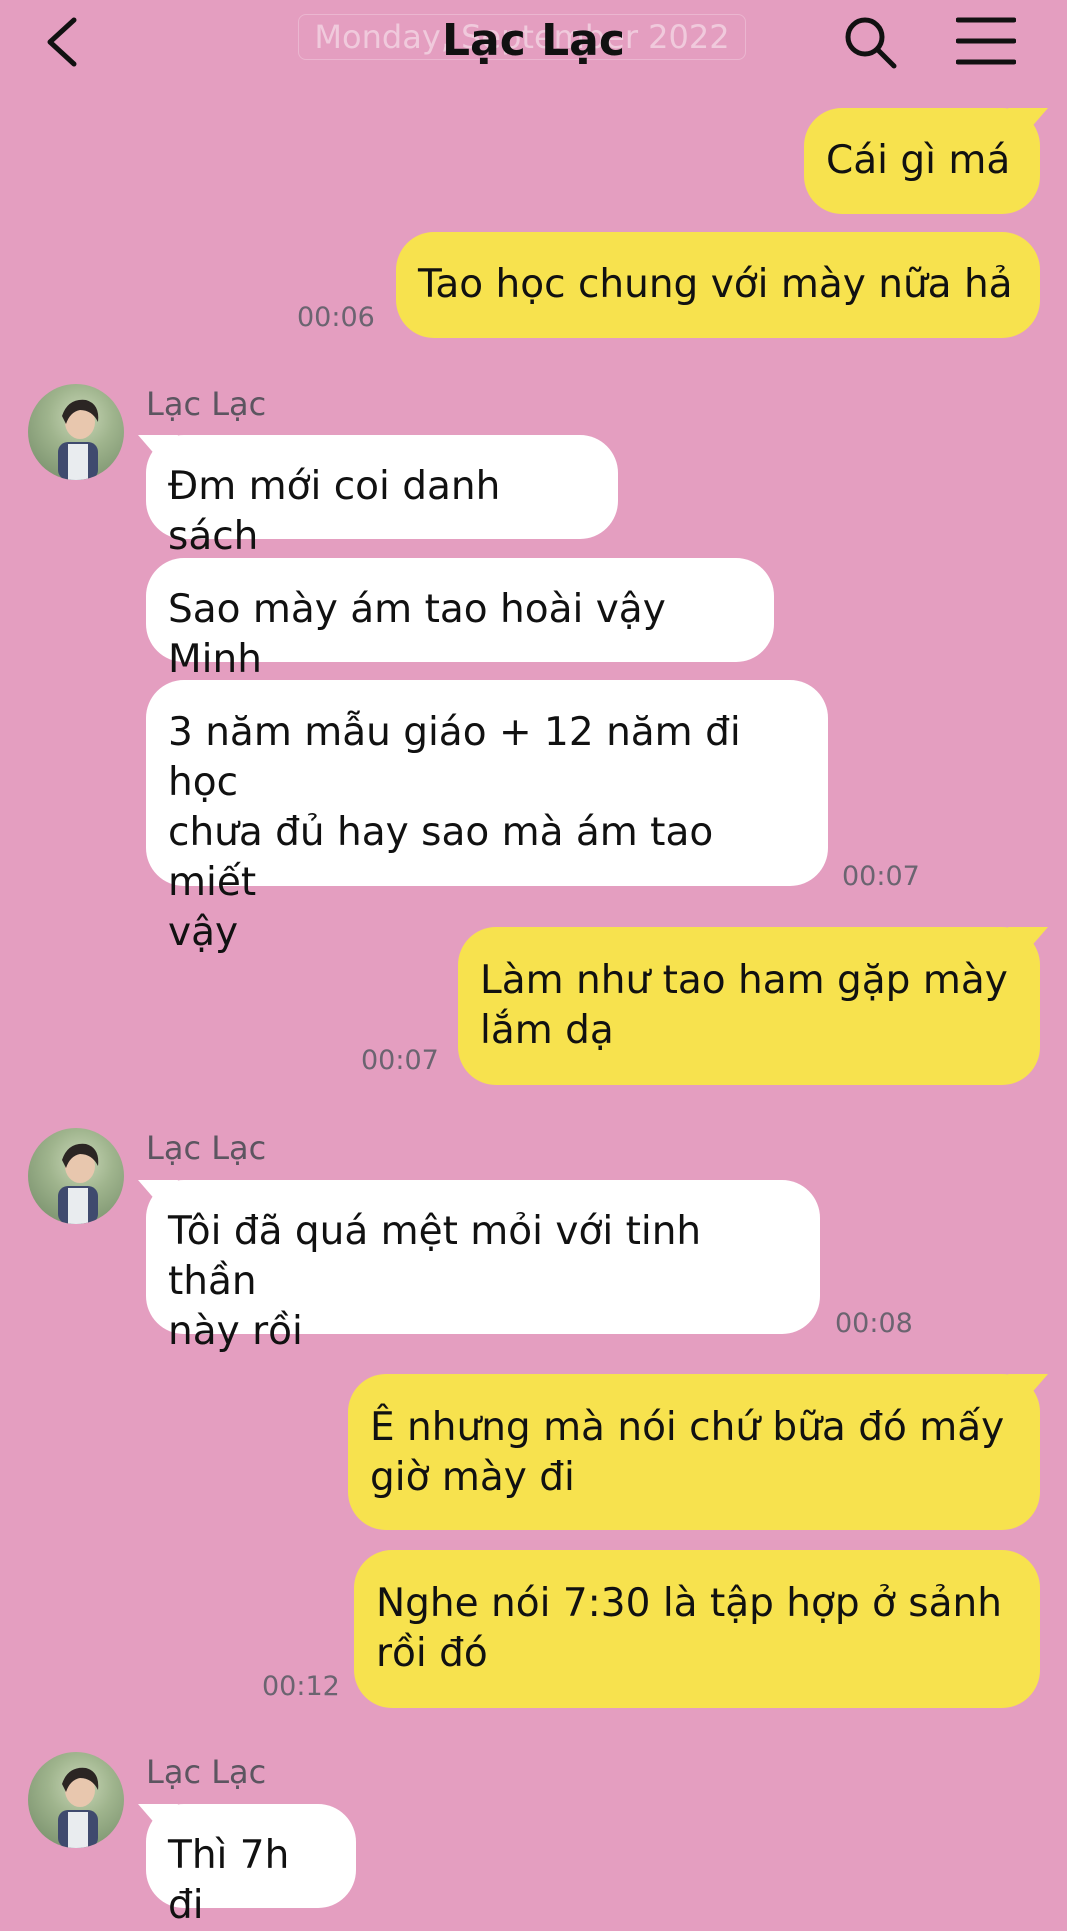 The image size is (1067, 1931). What do you see at coordinates (547, 1030) in the screenshot?
I see `message-text: lắm dạ` at bounding box center [547, 1030].